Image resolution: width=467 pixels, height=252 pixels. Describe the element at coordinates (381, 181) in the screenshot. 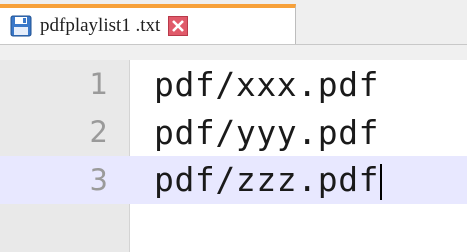

I see `text-caret` at that location.